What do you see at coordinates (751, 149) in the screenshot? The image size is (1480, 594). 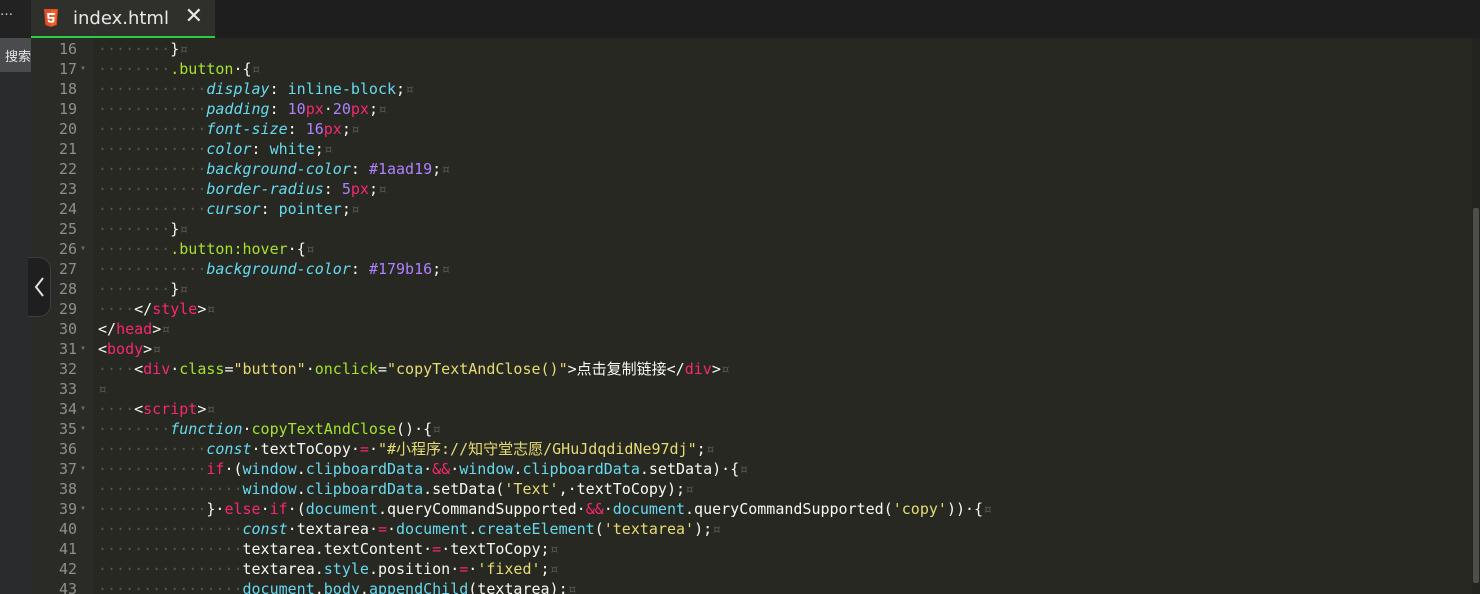 I see `code-line: 21 ············color: white;¤` at bounding box center [751, 149].